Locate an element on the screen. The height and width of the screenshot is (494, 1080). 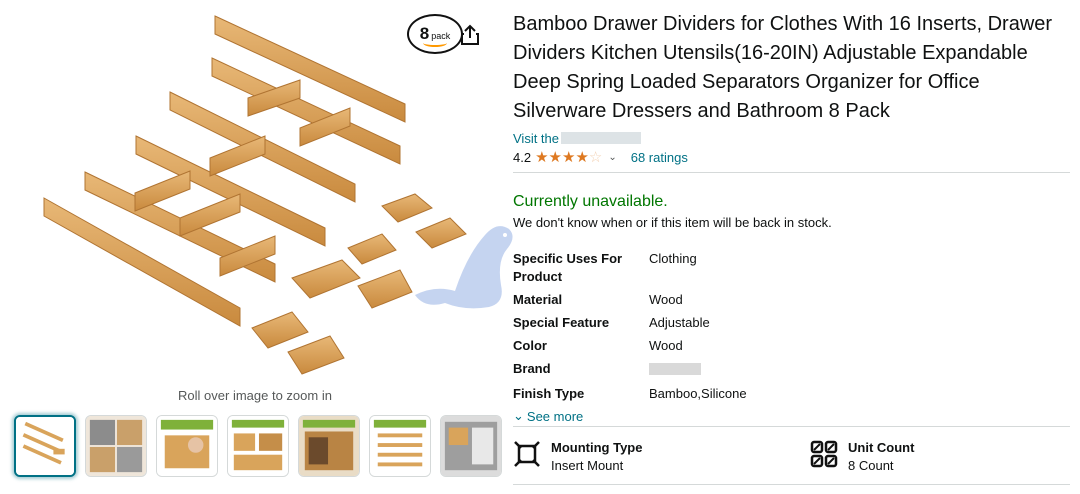
feature-label: Mounting Type is located at coordinates (597, 447).